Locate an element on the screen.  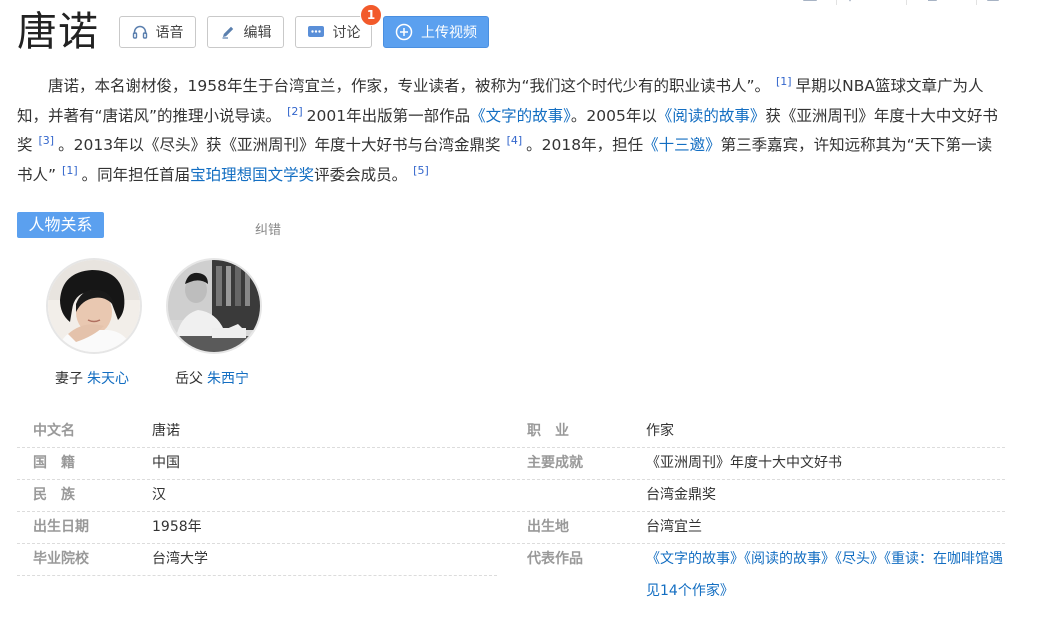
work-link: 《尽头》 is located at coordinates (859, 559).